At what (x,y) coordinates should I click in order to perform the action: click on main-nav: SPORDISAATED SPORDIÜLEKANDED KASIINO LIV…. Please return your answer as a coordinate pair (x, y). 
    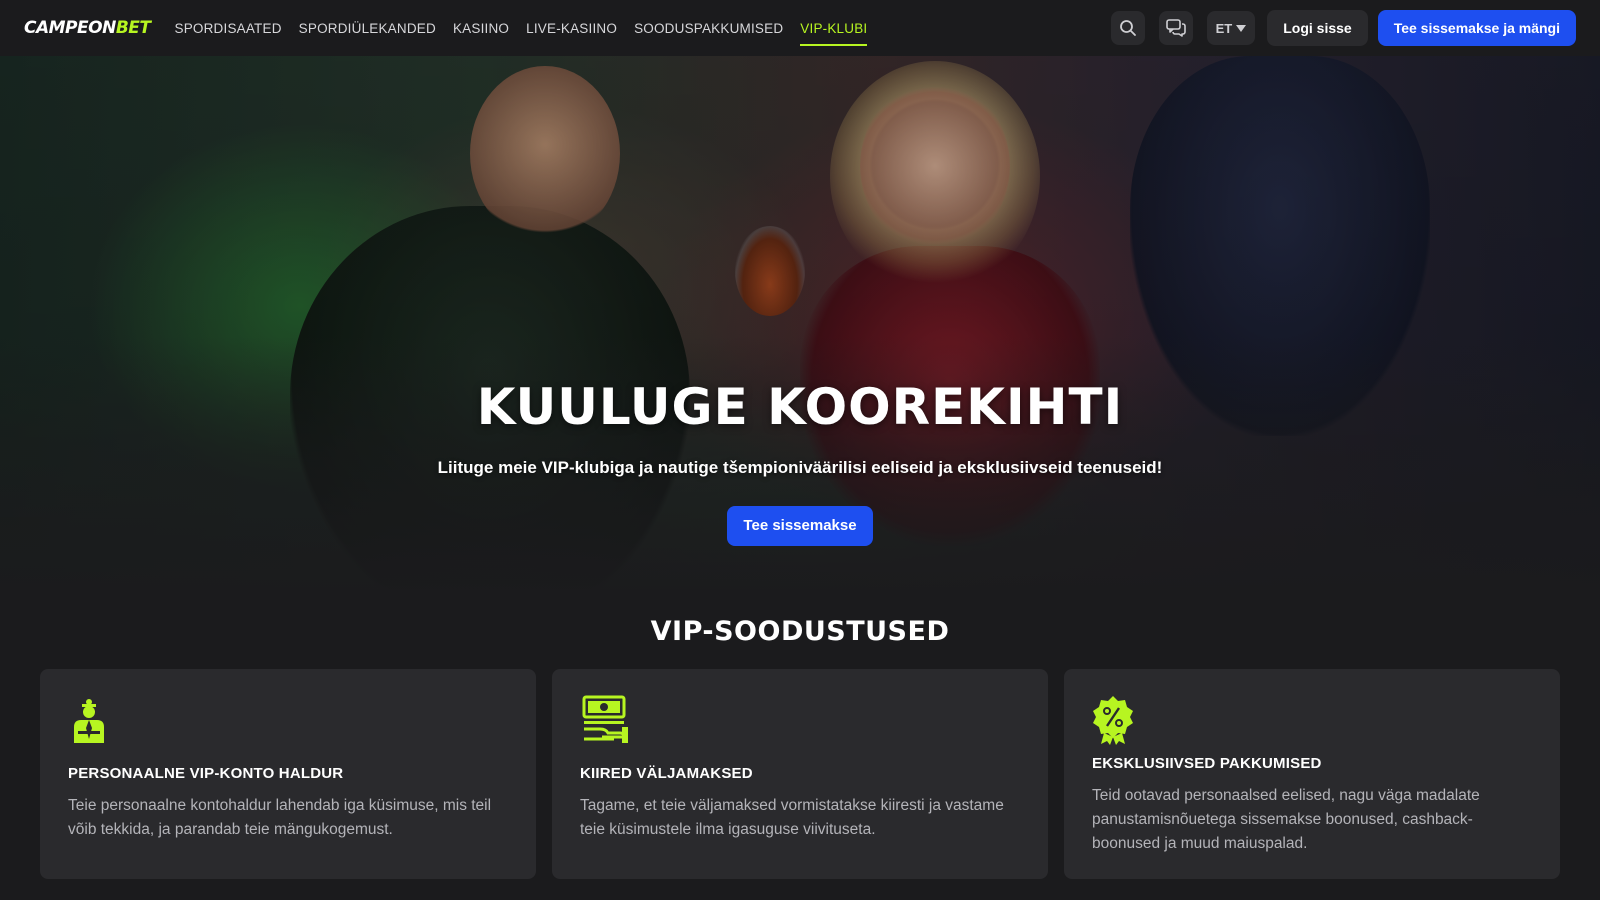
    Looking at the image, I should click on (529, 28).